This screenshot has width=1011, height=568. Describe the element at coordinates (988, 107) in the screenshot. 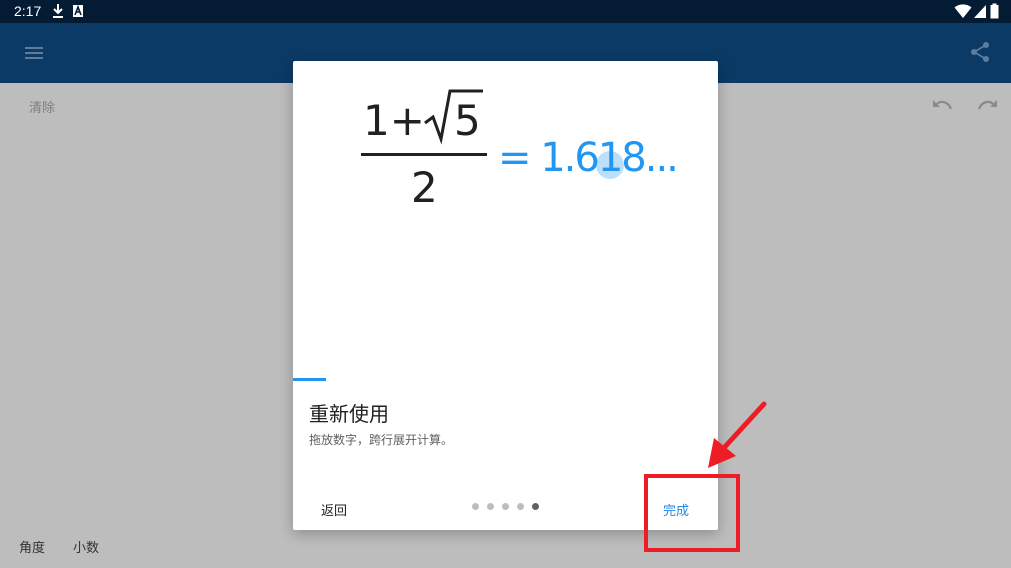

I see `redo-icon` at that location.